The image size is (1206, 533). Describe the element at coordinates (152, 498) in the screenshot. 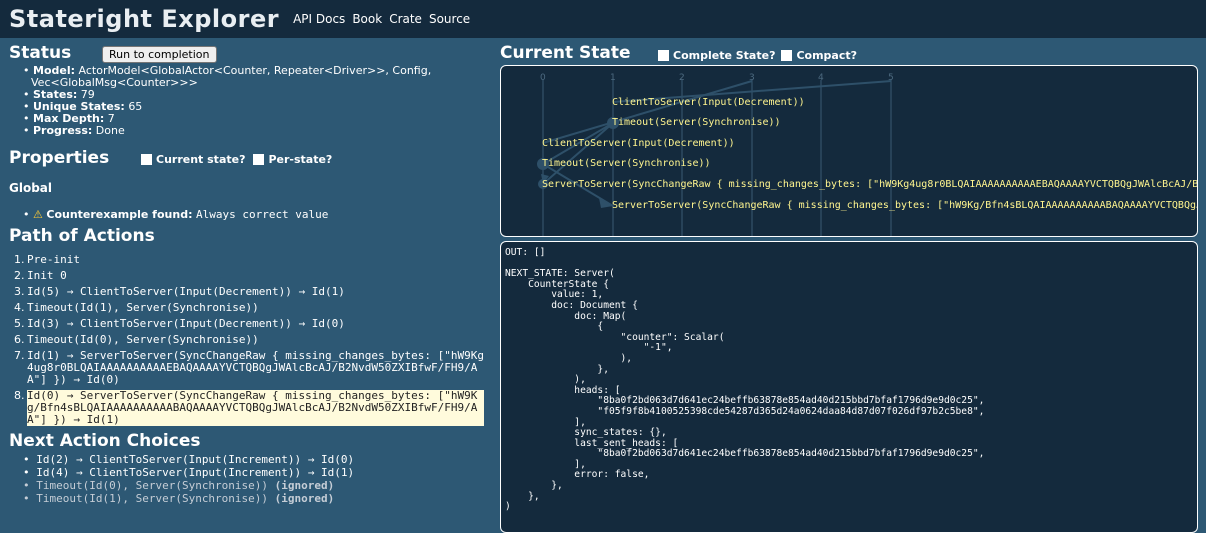

I see `next-action-text: Timeout(Id(1), Server(Synchronise))` at that location.